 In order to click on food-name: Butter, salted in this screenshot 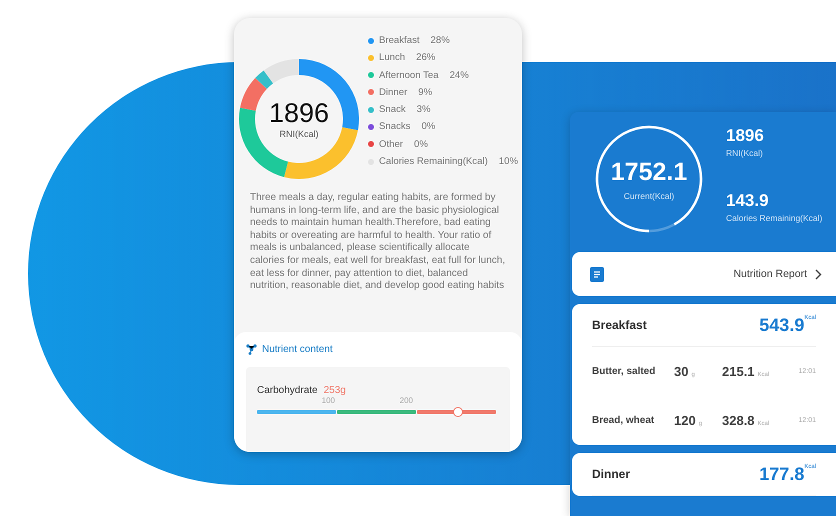, I will do `click(624, 371)`.